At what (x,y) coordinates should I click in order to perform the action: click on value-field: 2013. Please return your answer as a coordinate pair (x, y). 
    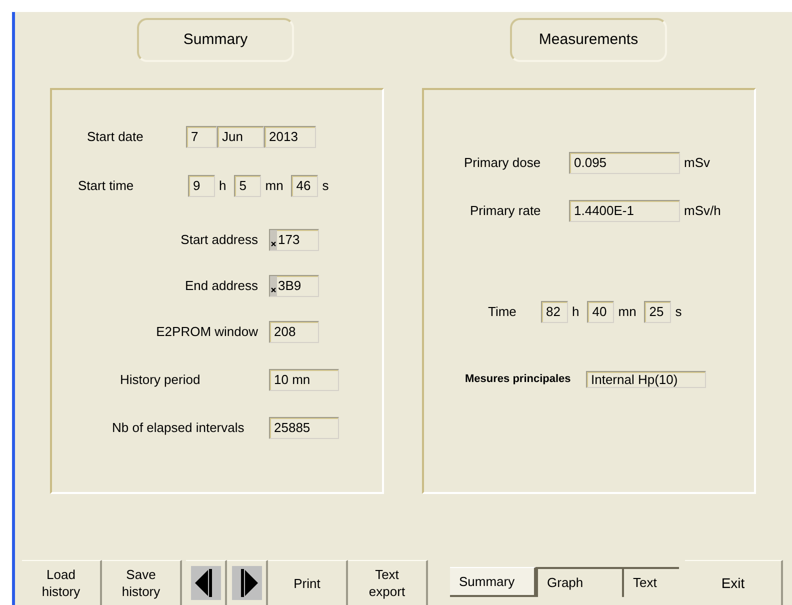
    Looking at the image, I should click on (290, 137).